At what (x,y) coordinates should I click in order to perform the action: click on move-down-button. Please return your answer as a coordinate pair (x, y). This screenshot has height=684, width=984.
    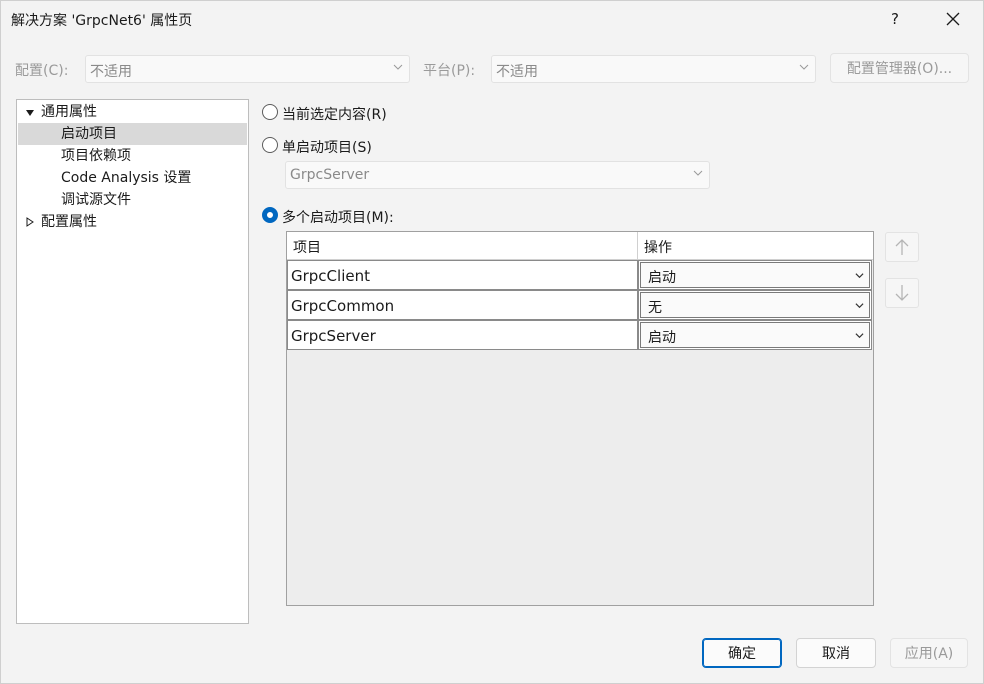
    Looking at the image, I should click on (902, 293).